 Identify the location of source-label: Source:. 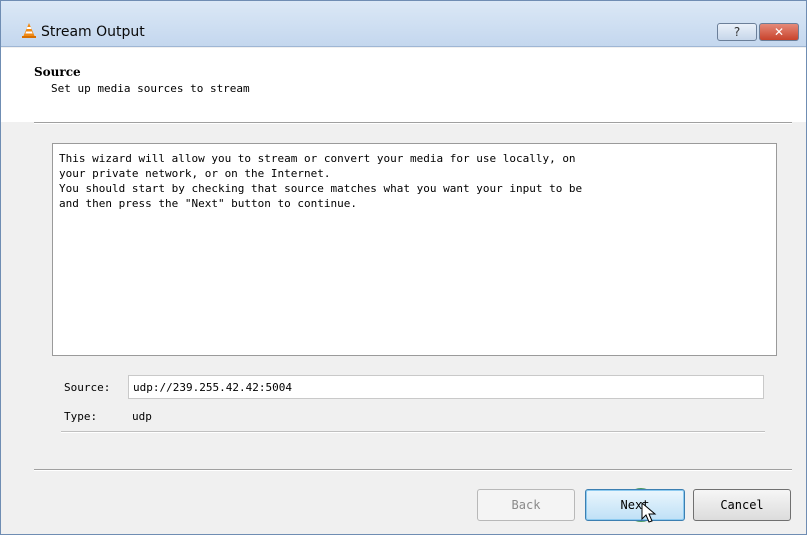
(87, 387).